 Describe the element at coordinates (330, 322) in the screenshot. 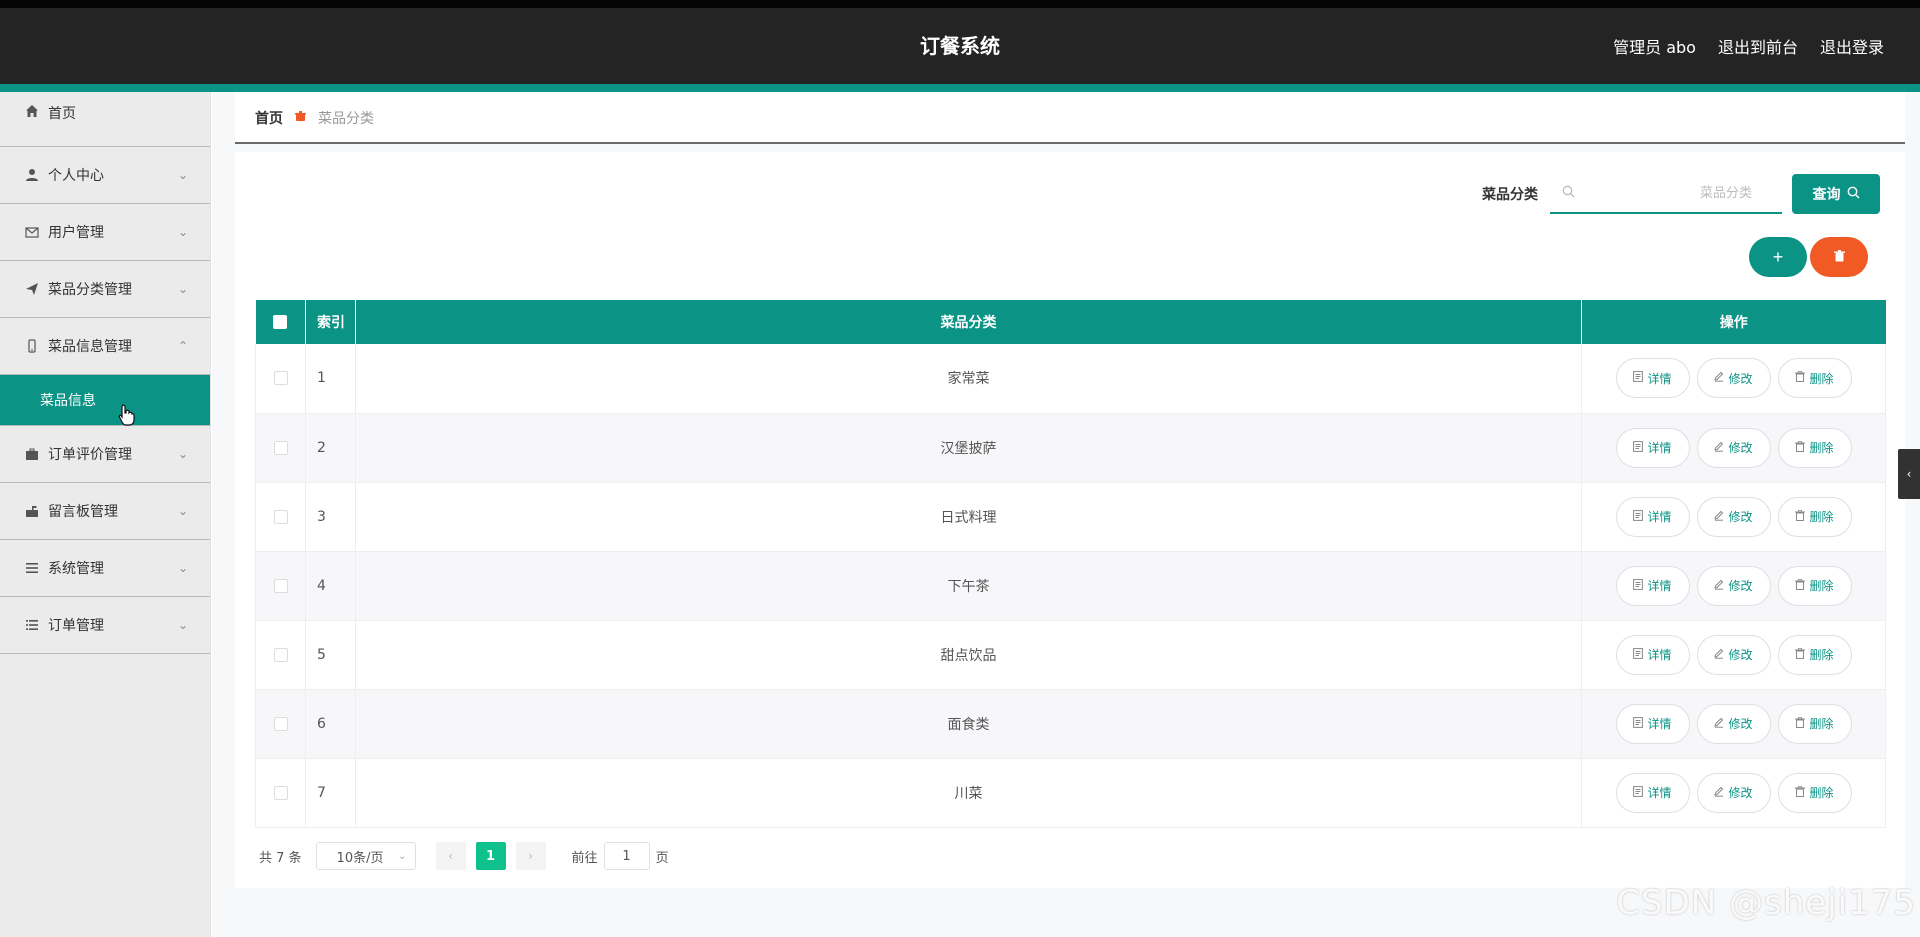

I see `column-header-index: 索引` at that location.